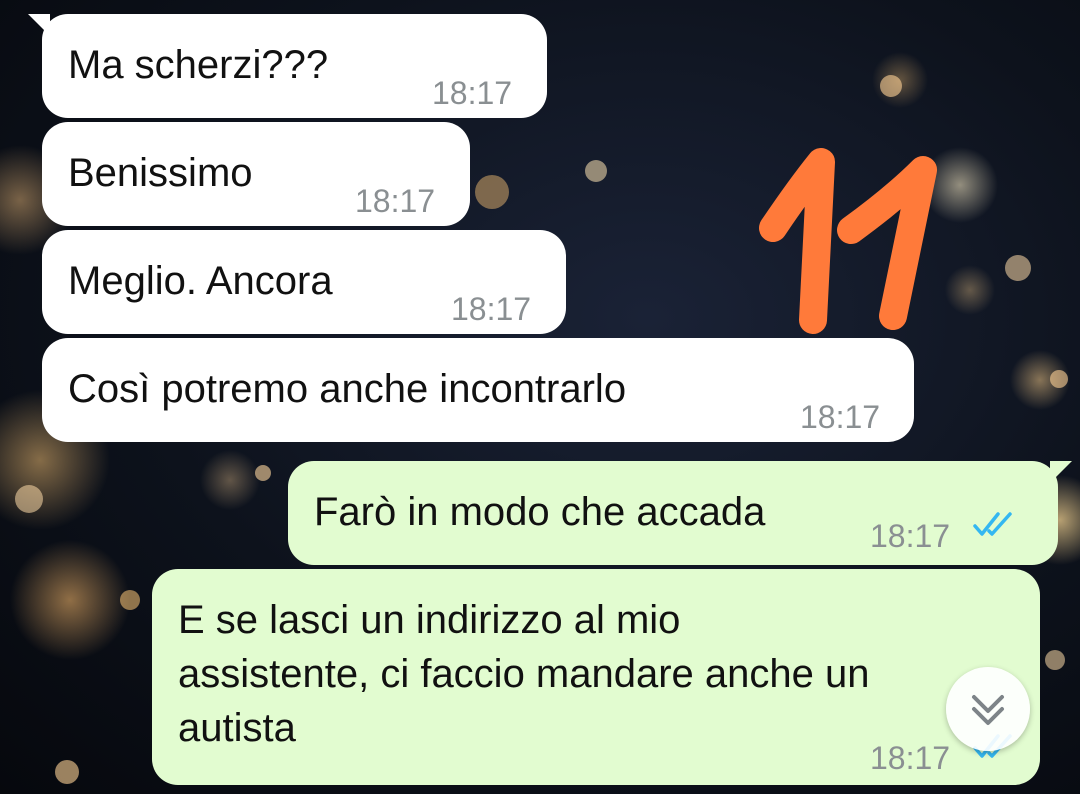  What do you see at coordinates (524, 674) in the screenshot?
I see `message-text-line: assistente, ci faccio mandare anche un` at bounding box center [524, 674].